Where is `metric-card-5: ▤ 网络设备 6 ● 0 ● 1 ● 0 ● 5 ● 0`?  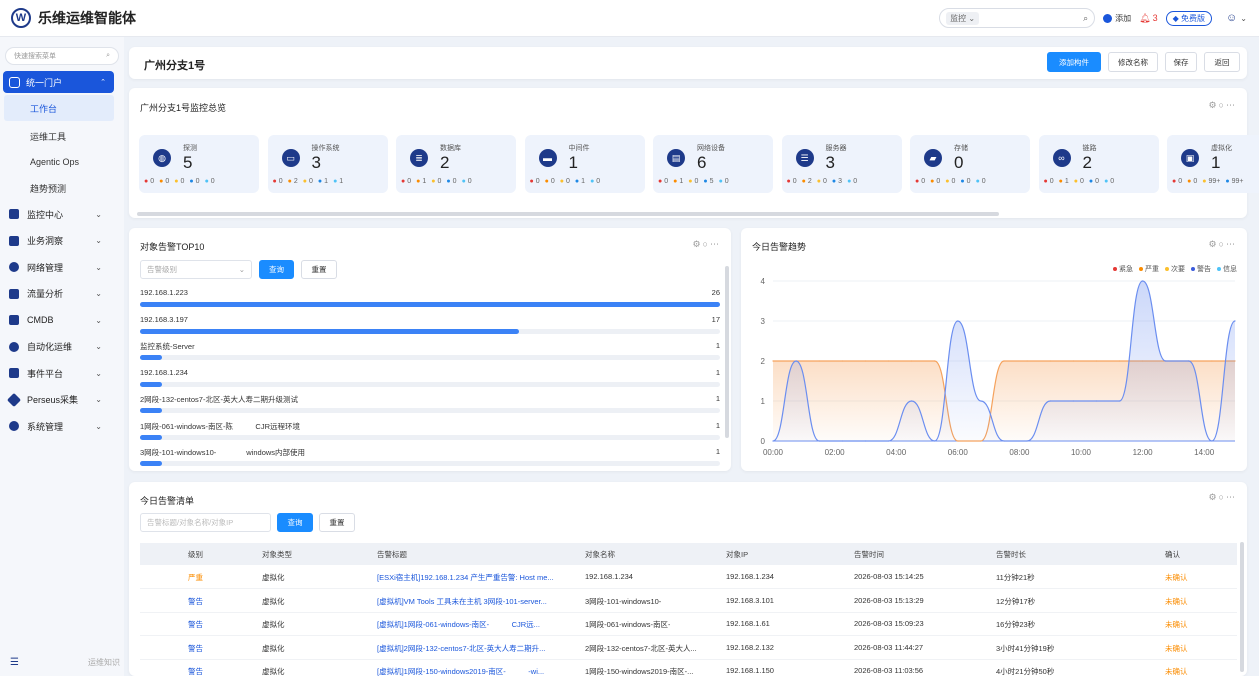
metric-card-5: ▤ 网络设备 6 ● 0 ● 1 ● 0 ● 5 ● 0 is located at coordinates (713, 164).